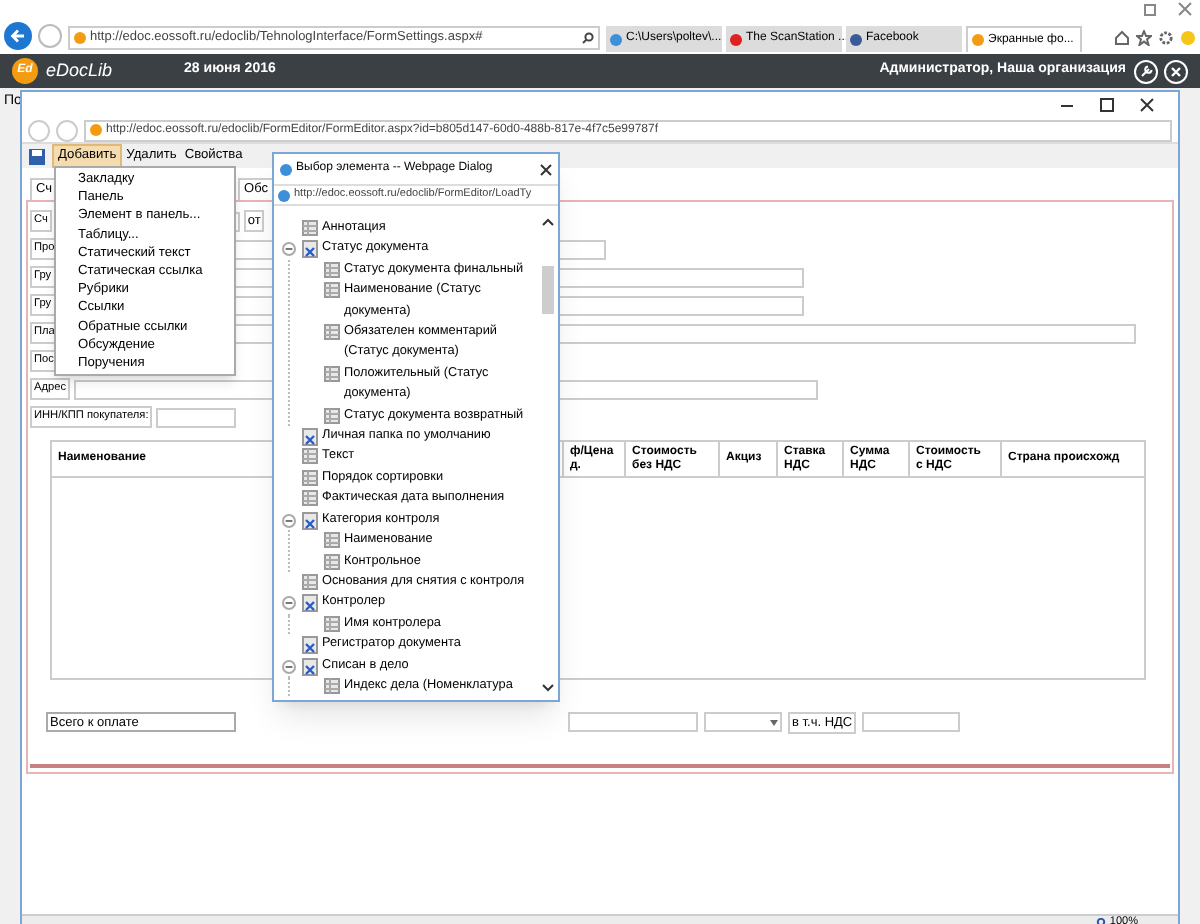 The width and height of the screenshot is (1200, 924). What do you see at coordinates (774, 722) in the screenshot?
I see `dropdown-arrow-icon` at bounding box center [774, 722].